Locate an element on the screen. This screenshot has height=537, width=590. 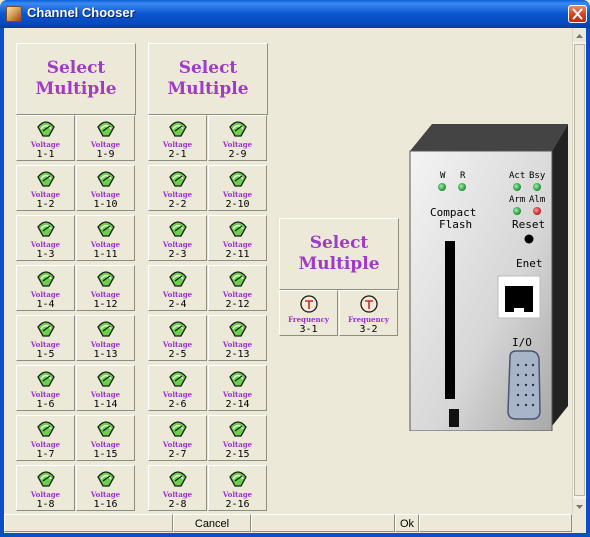
close-icon is located at coordinates (577, 14).